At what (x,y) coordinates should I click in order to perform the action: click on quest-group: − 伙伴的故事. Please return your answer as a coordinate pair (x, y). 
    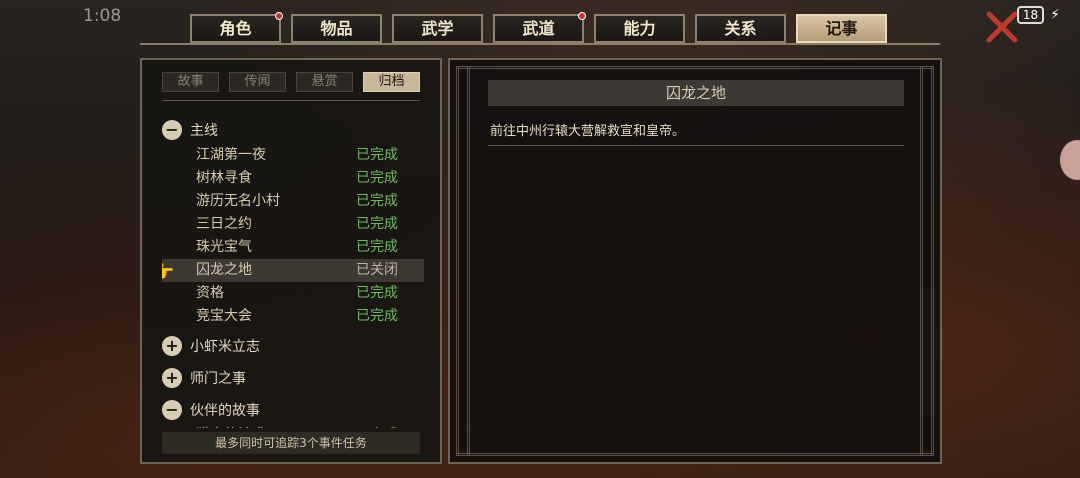
    Looking at the image, I should click on (293, 410).